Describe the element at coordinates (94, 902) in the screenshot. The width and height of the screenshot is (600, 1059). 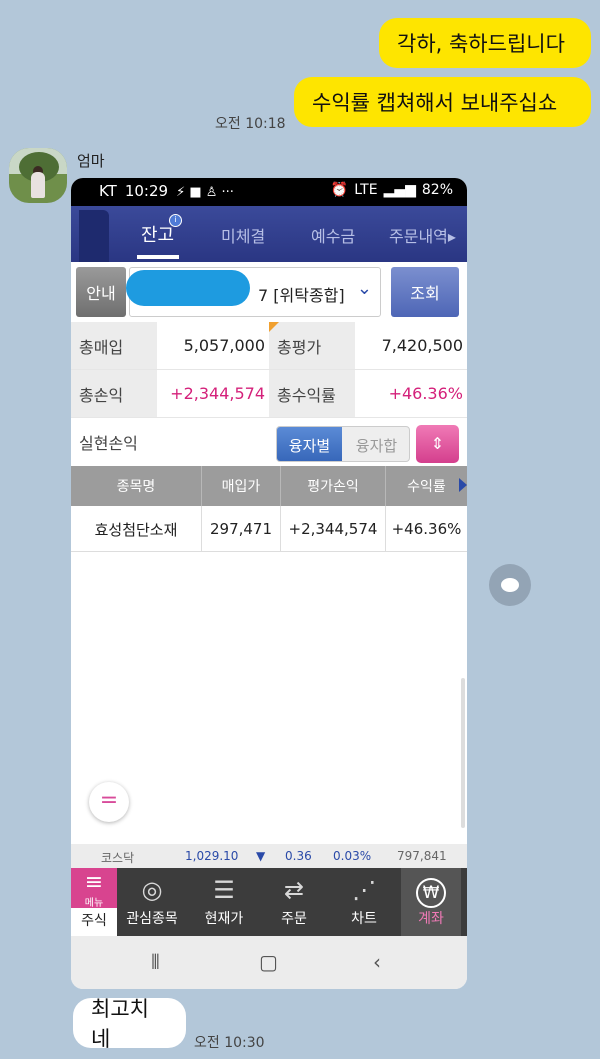
I see `tab-menu: ≡ 메뉴 주식` at that location.